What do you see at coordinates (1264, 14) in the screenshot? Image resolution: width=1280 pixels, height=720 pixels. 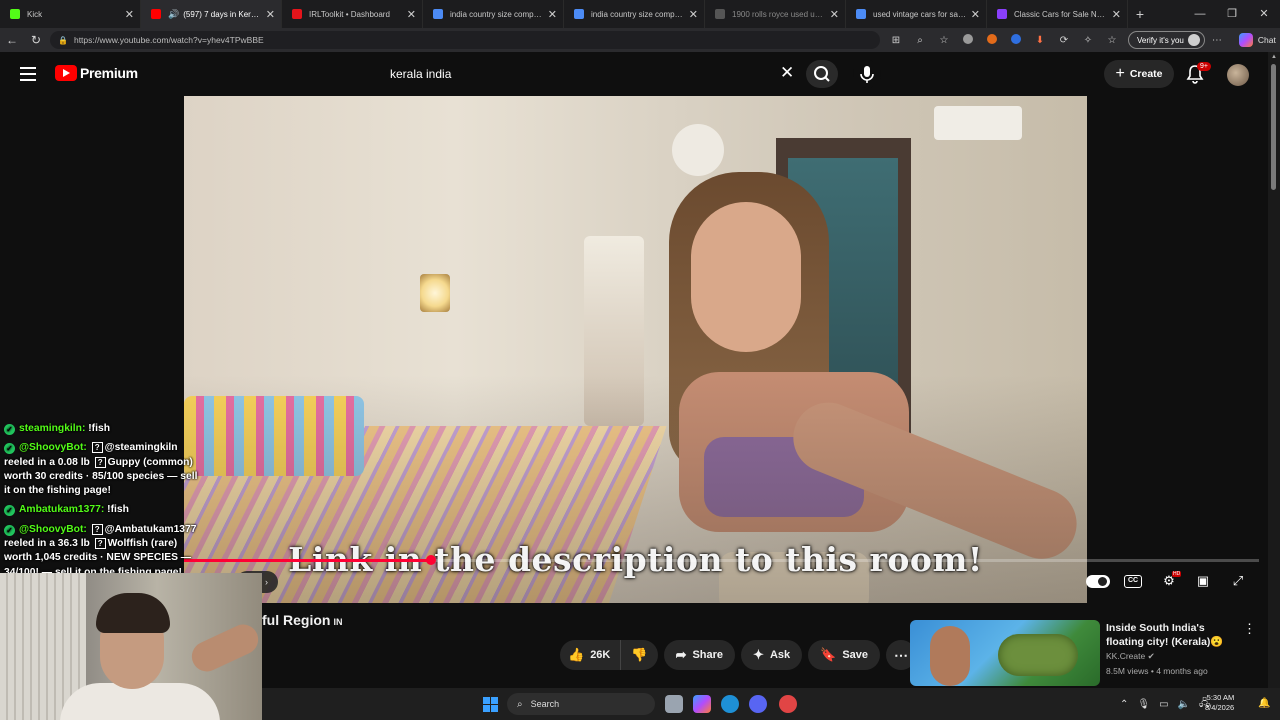 I see `close-window-icon: ✕` at bounding box center [1264, 14].